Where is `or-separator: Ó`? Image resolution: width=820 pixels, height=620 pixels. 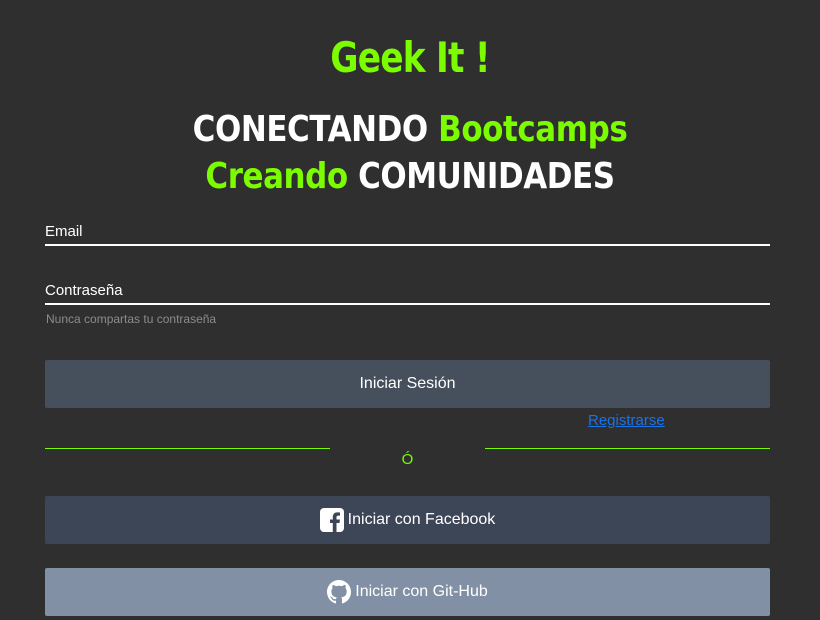 or-separator: Ó is located at coordinates (407, 459).